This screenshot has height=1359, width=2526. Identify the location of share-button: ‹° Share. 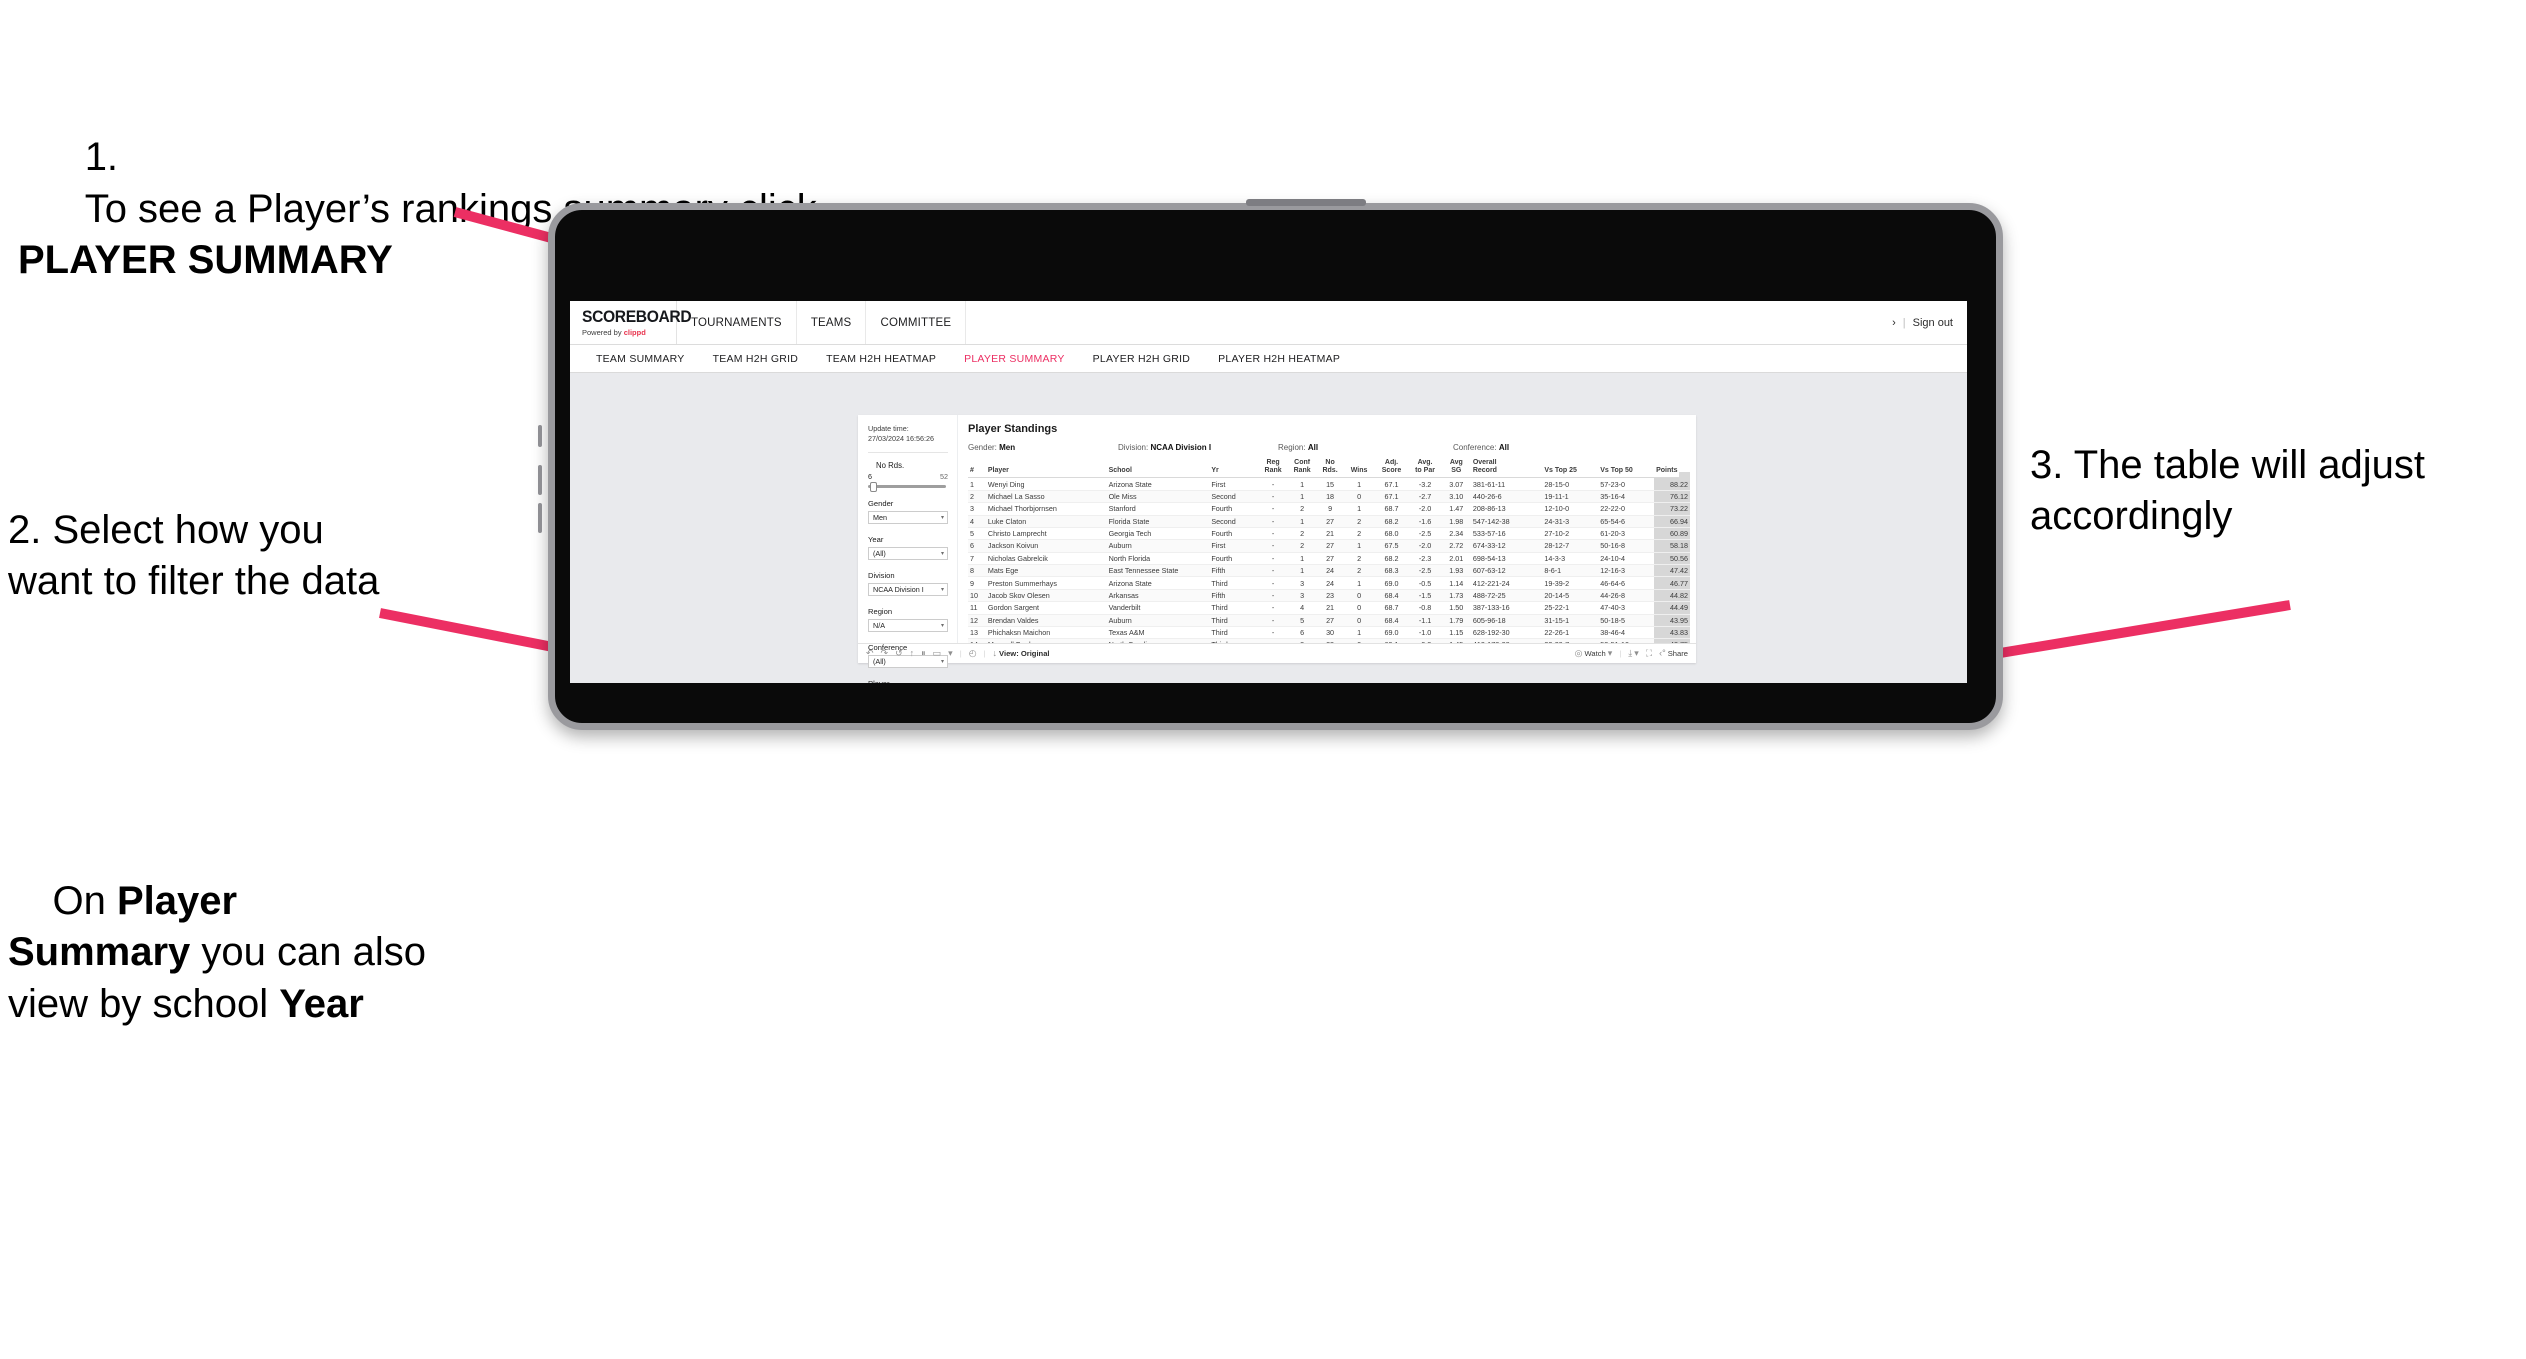
(1673, 654).